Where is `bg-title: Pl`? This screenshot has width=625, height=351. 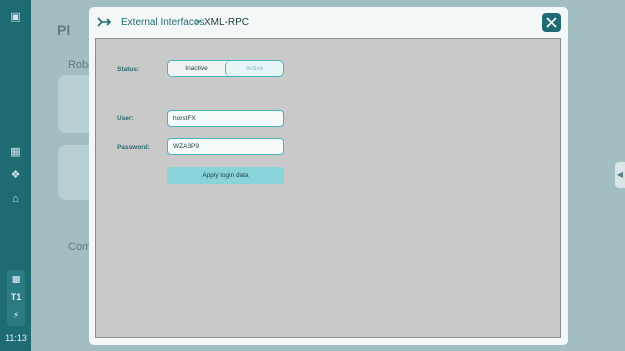 bg-title: Pl is located at coordinates (64, 30).